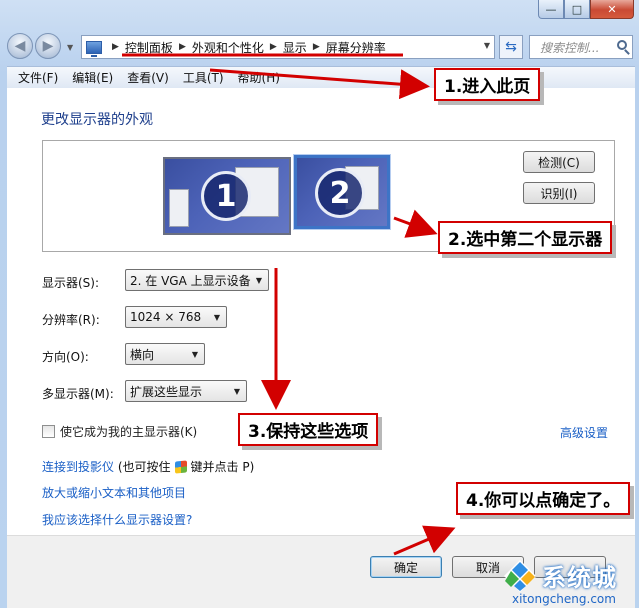  Describe the element at coordinates (142, 354) in the screenshot. I see `orientation-value: 横向` at that location.